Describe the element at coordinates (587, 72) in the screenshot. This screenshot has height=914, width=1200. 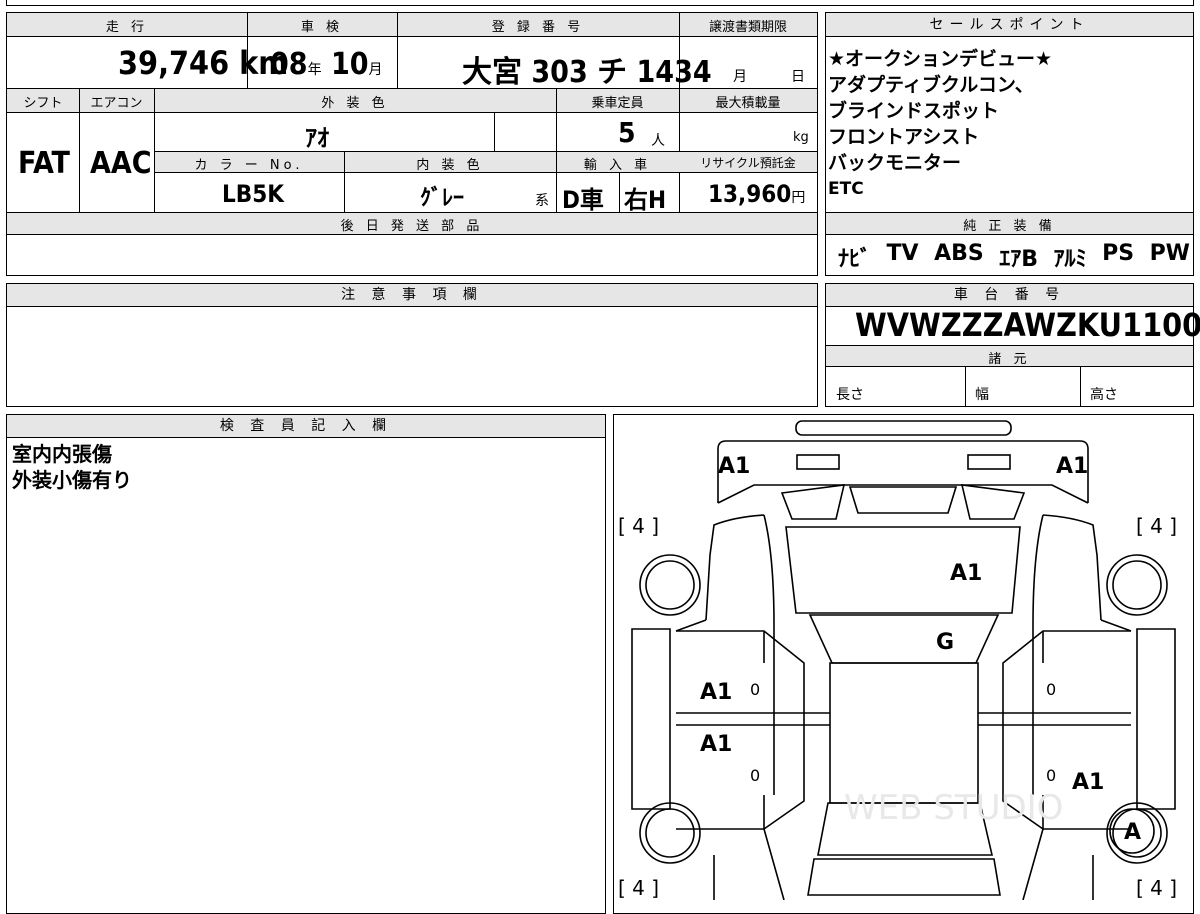
I see `registration-value: 大宮 303 チ 1434` at that location.